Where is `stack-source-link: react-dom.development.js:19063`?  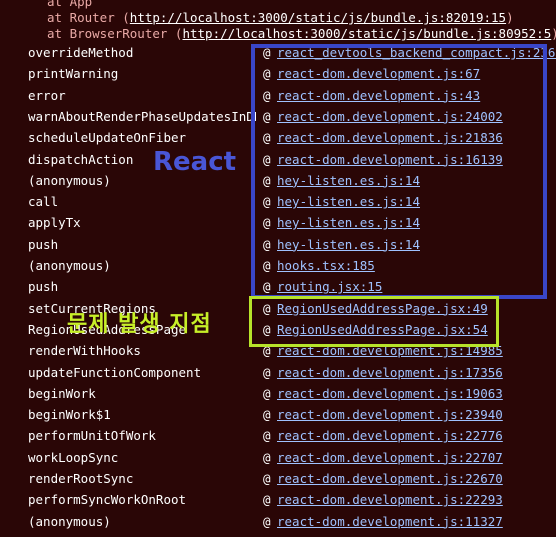
stack-source-link: react-dom.development.js:19063 is located at coordinates (390, 393).